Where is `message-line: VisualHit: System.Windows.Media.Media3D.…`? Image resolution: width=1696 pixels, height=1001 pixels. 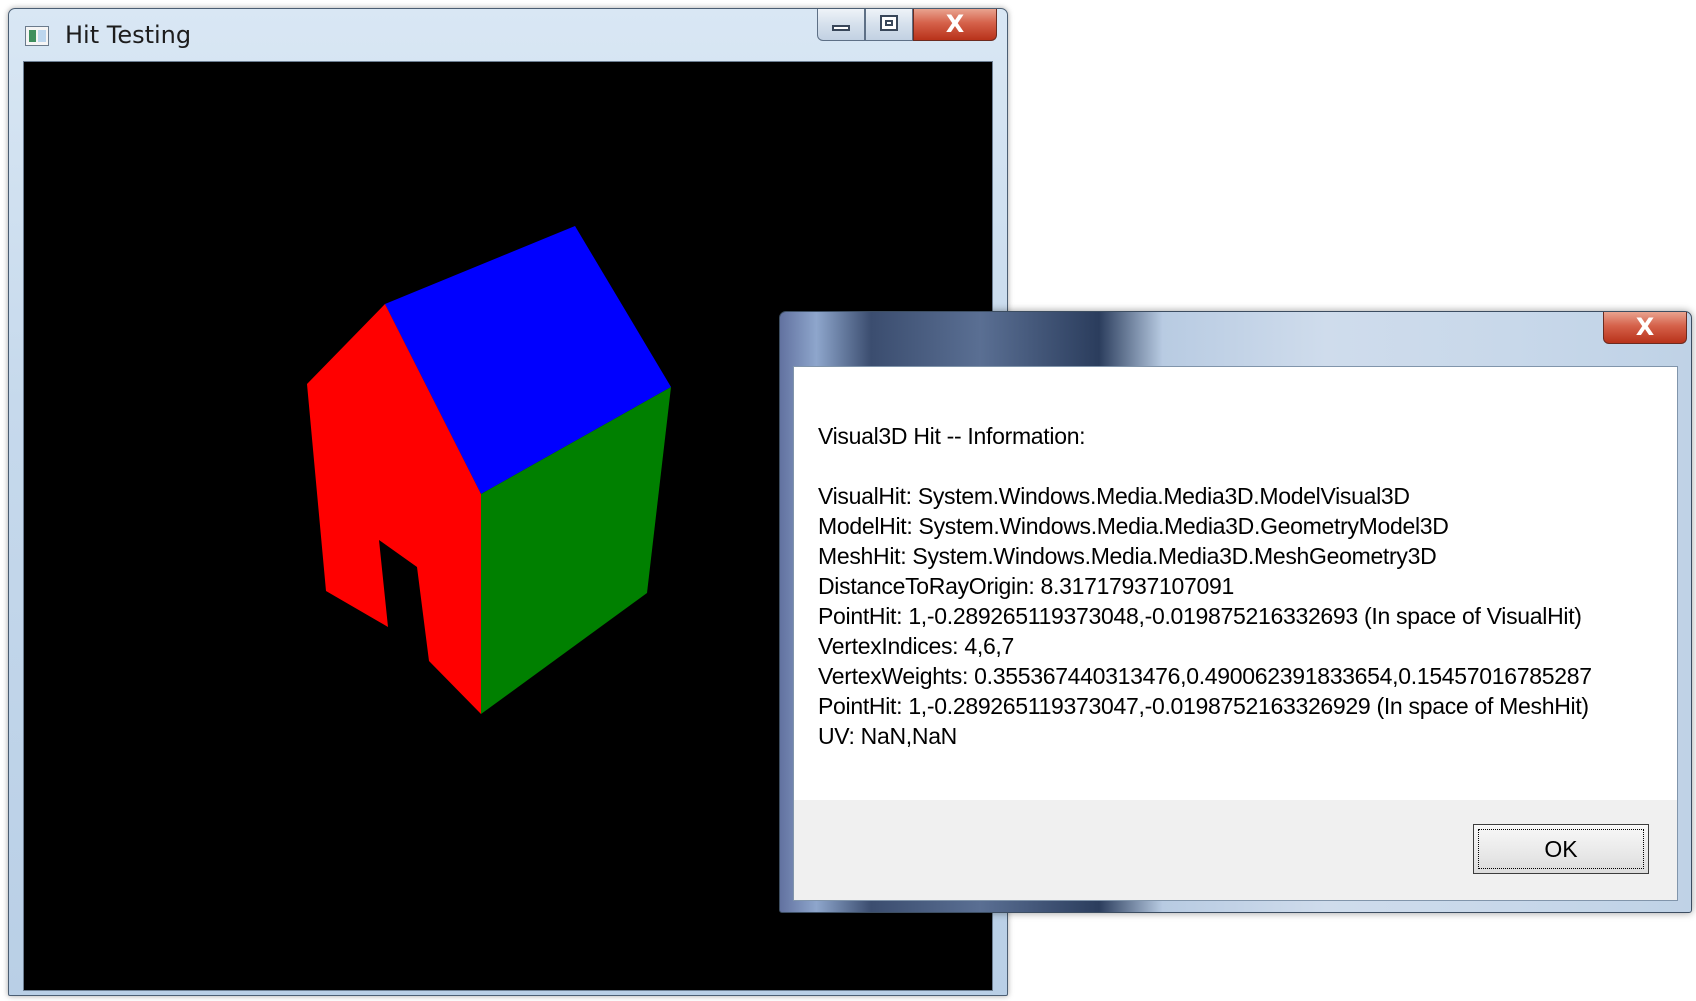
message-line: VisualHit: System.Windows.Media.Media3D.… is located at coordinates (1114, 496).